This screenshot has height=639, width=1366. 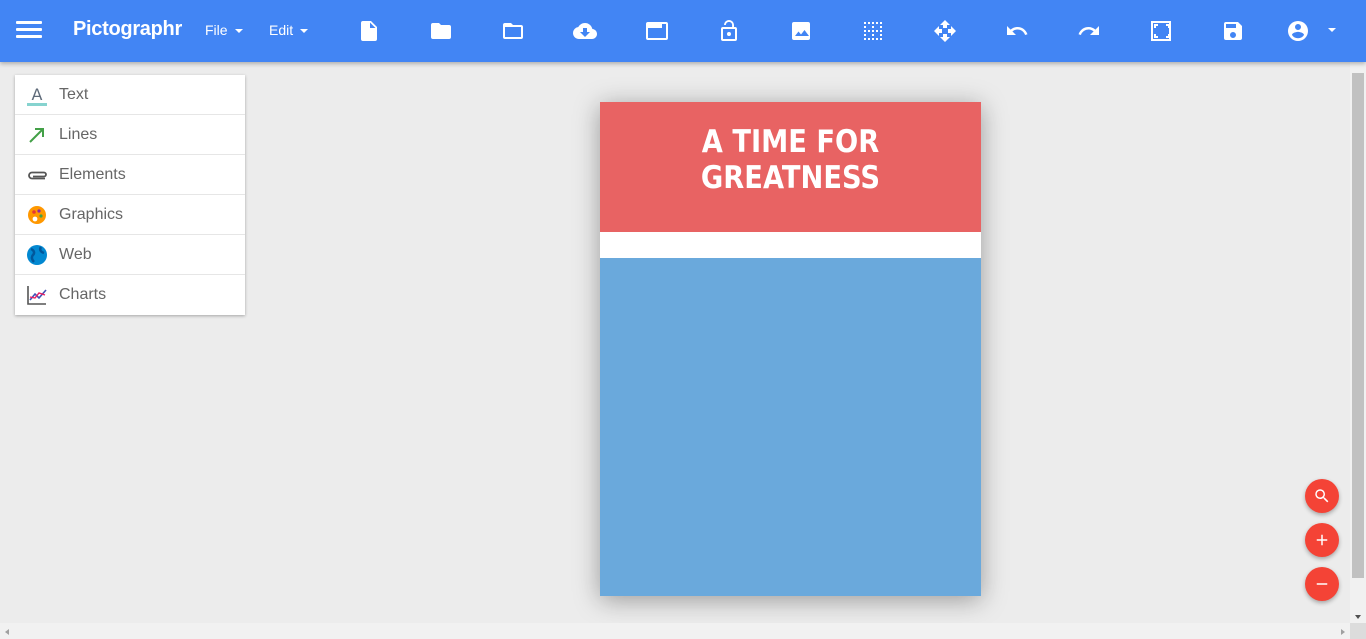 I want to click on zoom-search-icon, so click(x=1322, y=496).